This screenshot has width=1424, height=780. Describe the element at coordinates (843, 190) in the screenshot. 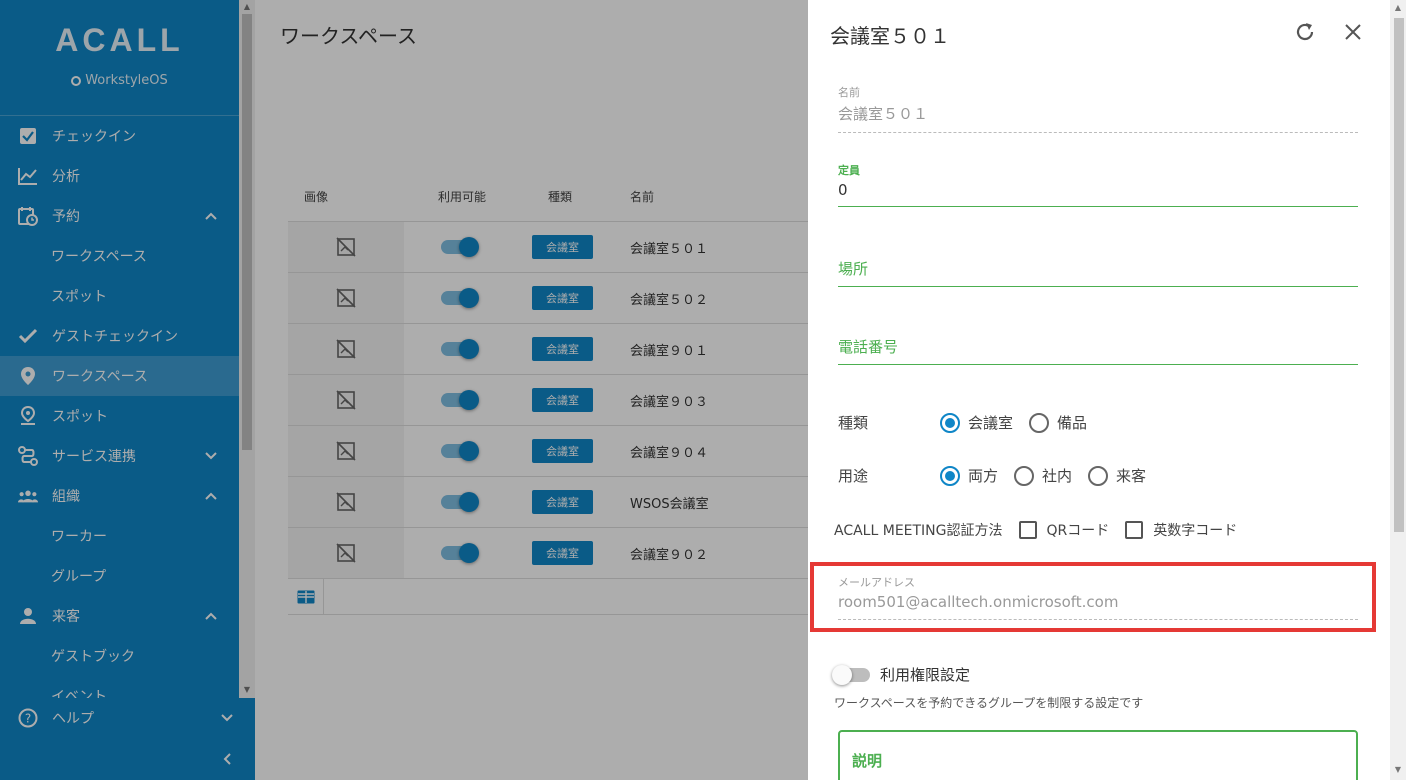

I see `capacity-field-value: 0` at that location.